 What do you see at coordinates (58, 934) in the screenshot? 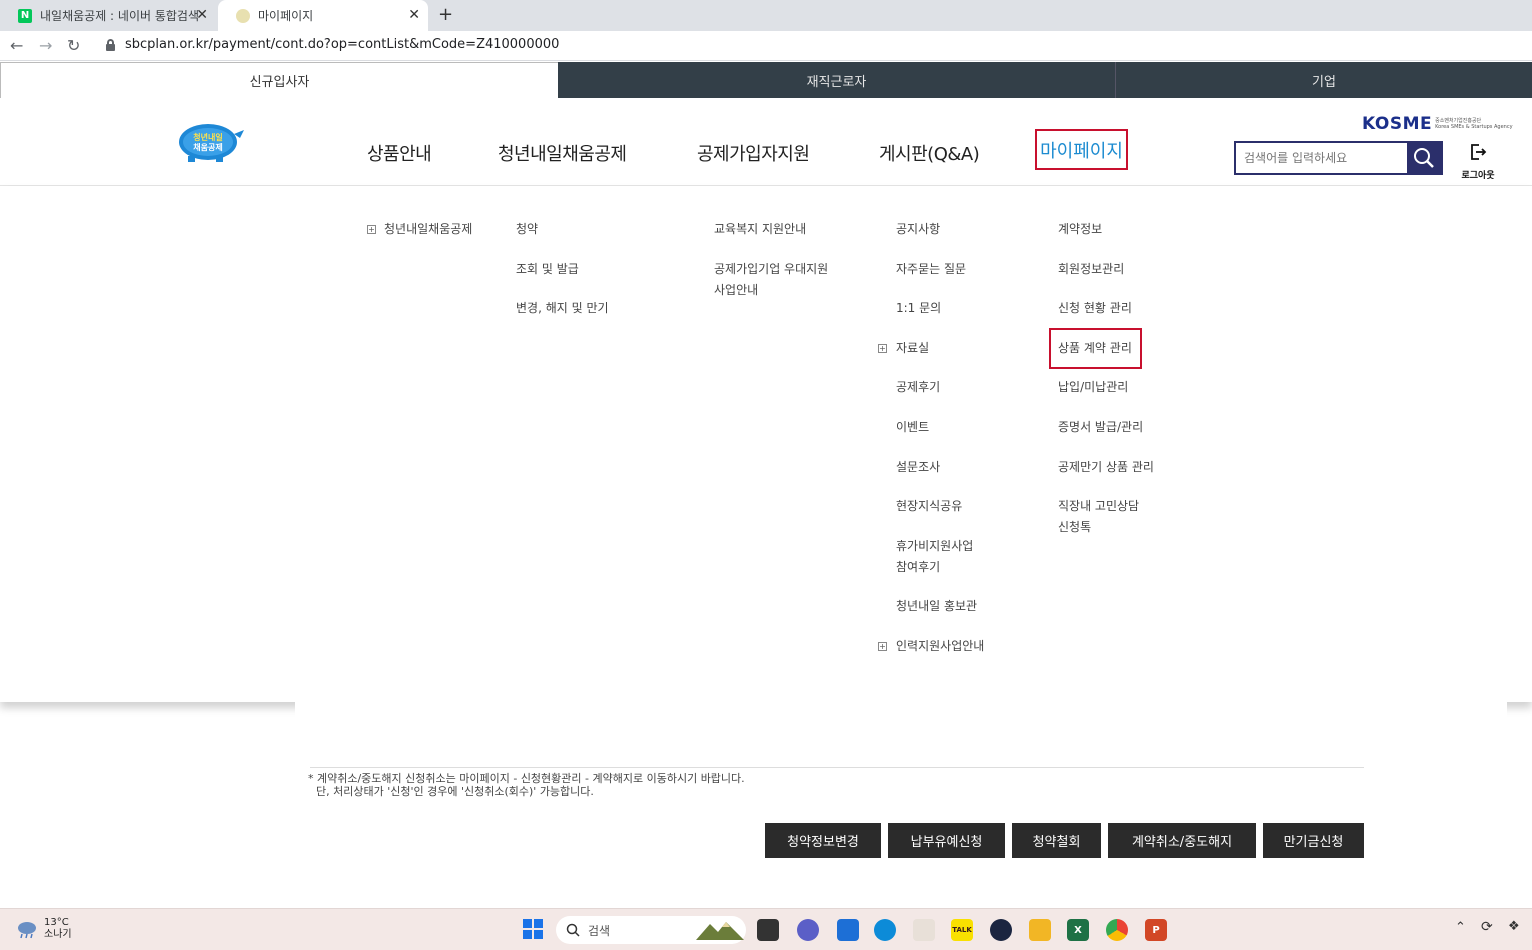
I see `weather-status: 소나기` at bounding box center [58, 934].